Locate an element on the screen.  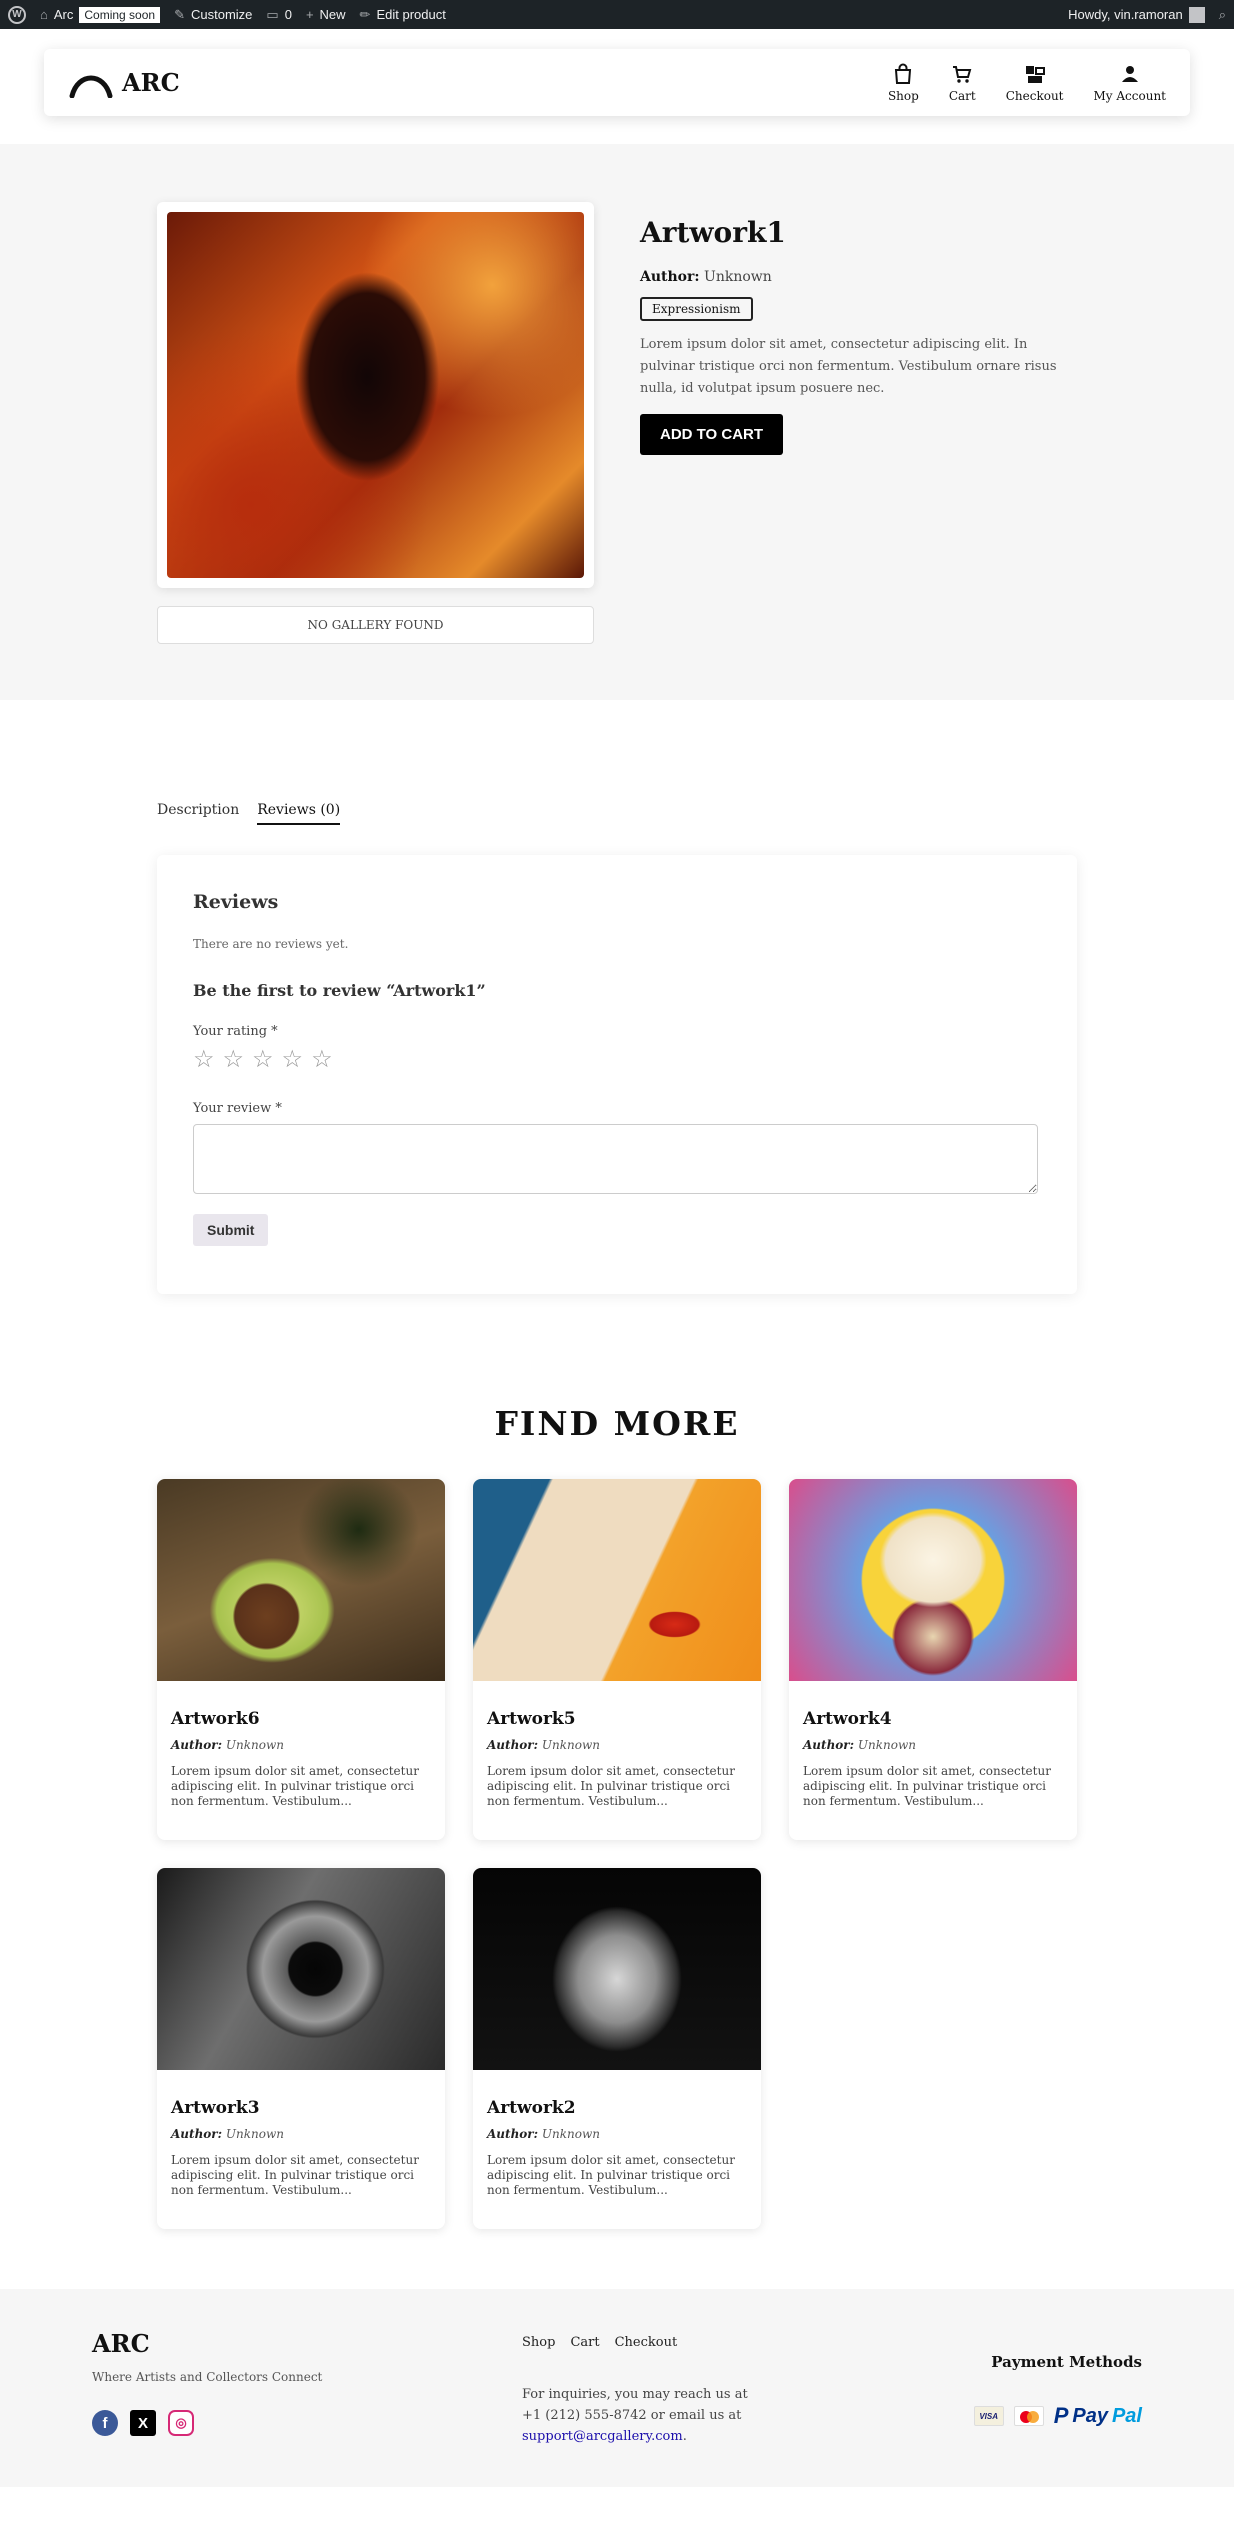
cart-icon is located at coordinates (962, 74).